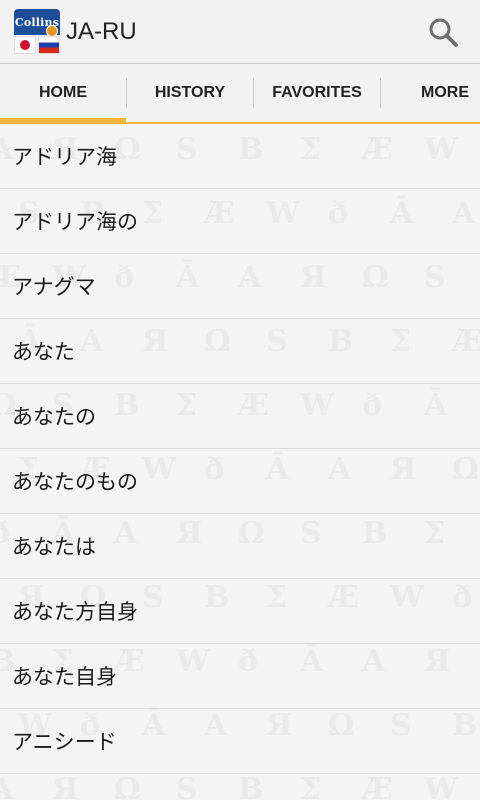 The height and width of the screenshot is (800, 480). Describe the element at coordinates (54, 547) in the screenshot. I see `list-item-text: あなたは` at that location.